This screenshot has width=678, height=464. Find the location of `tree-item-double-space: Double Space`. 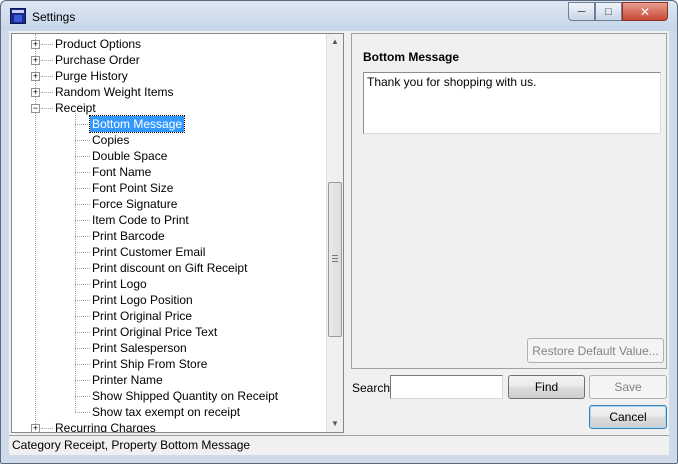

tree-item-double-space: Double Space is located at coordinates (129, 156).